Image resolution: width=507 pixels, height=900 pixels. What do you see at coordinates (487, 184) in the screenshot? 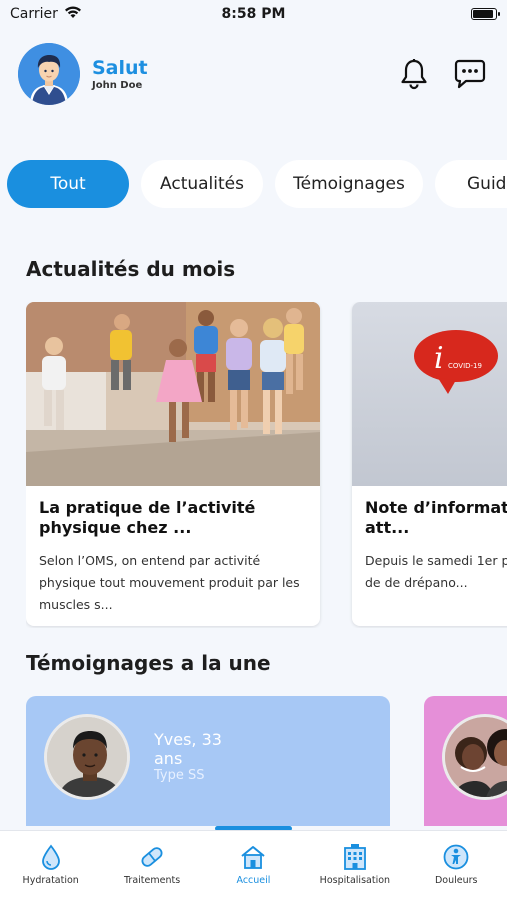
I see `tab-label: Guides` at bounding box center [487, 184].